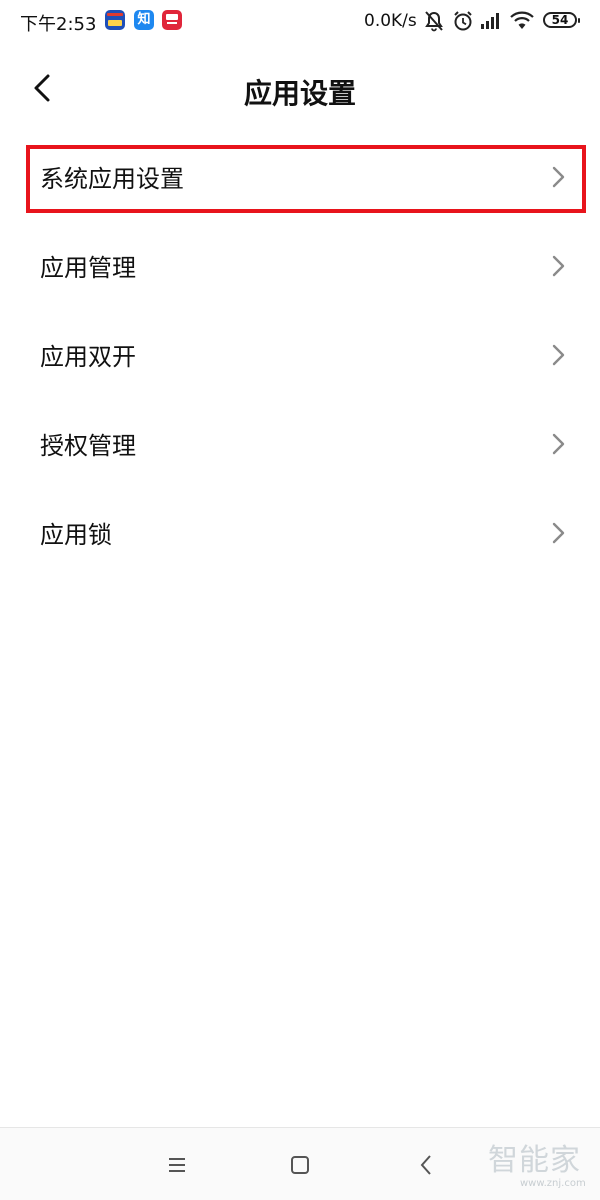  What do you see at coordinates (144, 20) in the screenshot?
I see `zhihu-app-icon: 知` at bounding box center [144, 20].